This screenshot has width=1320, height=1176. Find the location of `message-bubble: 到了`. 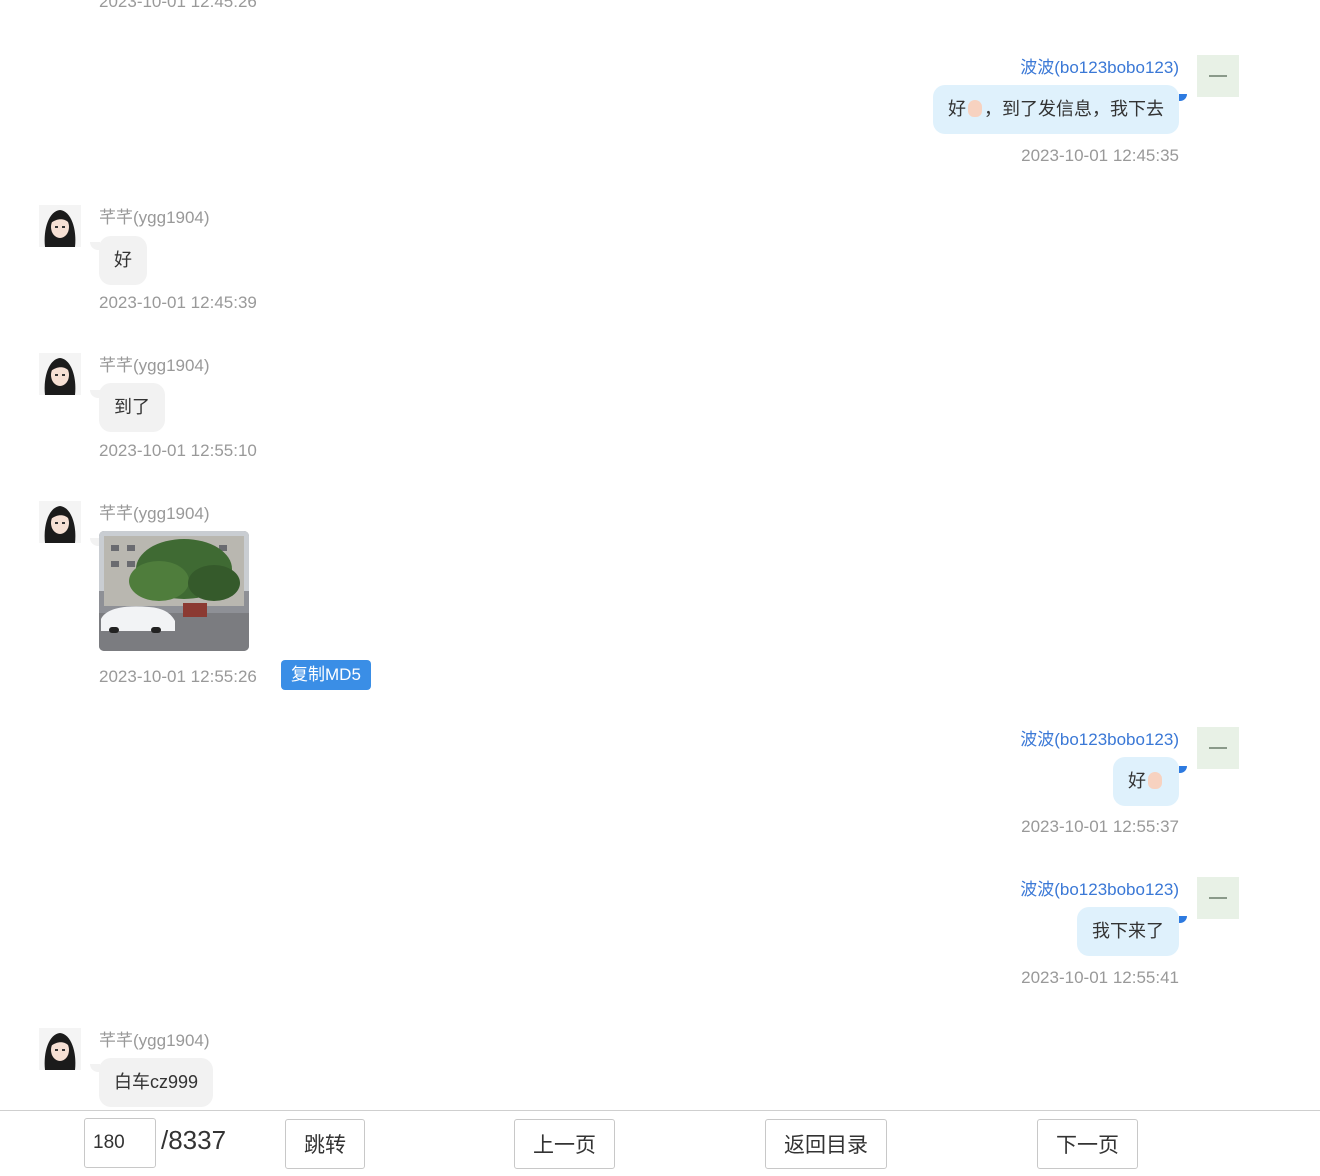

message-bubble: 到了 is located at coordinates (132, 407).